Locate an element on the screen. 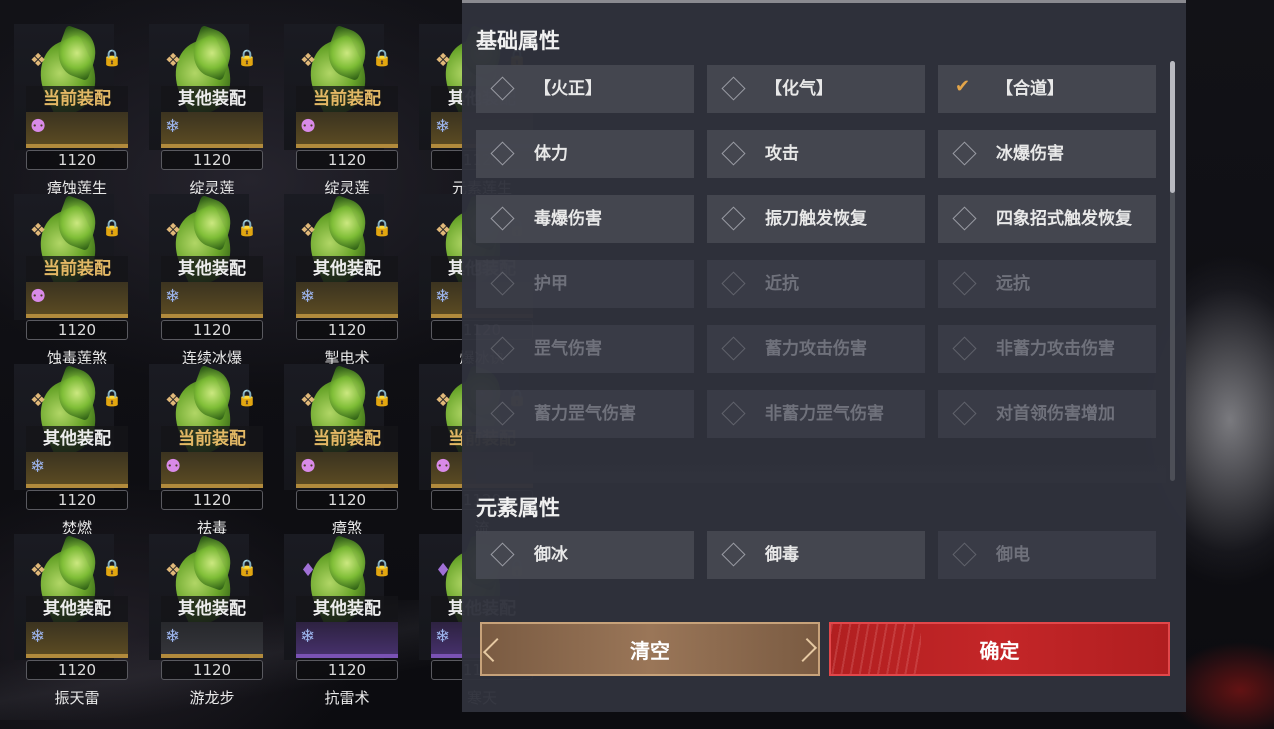 This screenshot has height=729, width=1274. item-card: ❖ 🔒 其他装配 ❄ 1120 掣电术 is located at coordinates (340, 279).